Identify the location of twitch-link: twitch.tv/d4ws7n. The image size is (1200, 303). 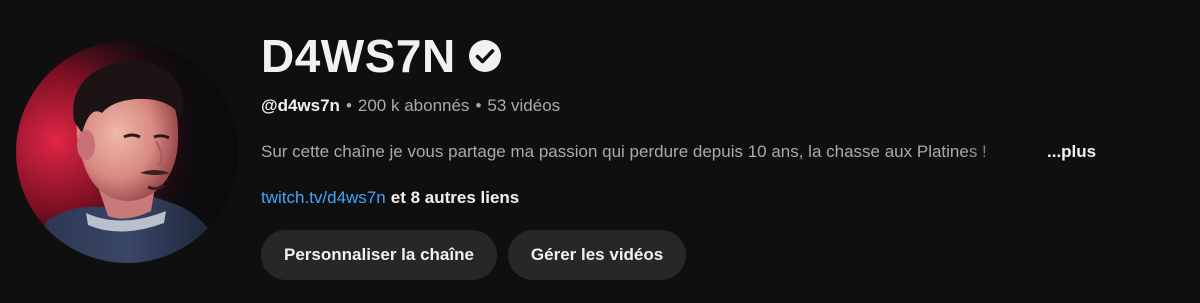
(323, 197).